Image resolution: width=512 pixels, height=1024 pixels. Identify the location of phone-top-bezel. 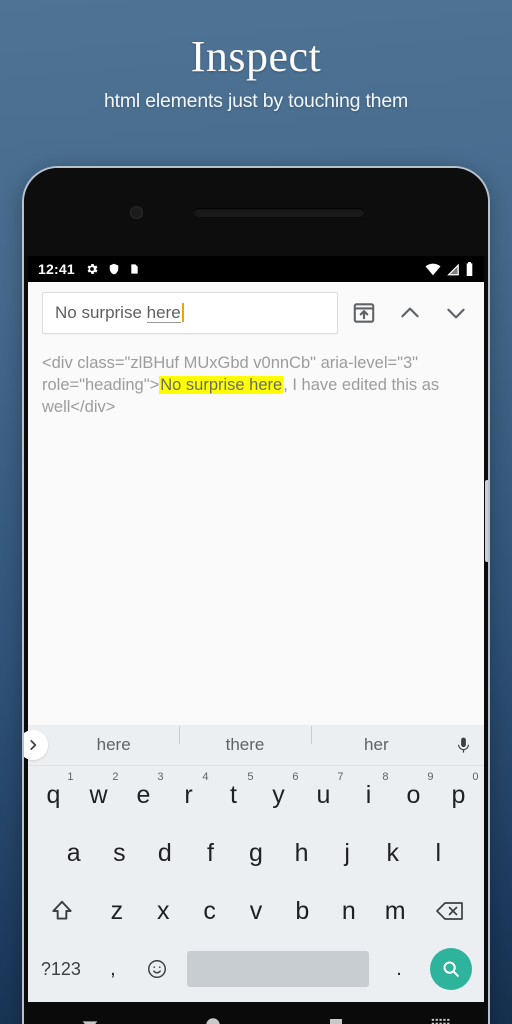
(256, 212).